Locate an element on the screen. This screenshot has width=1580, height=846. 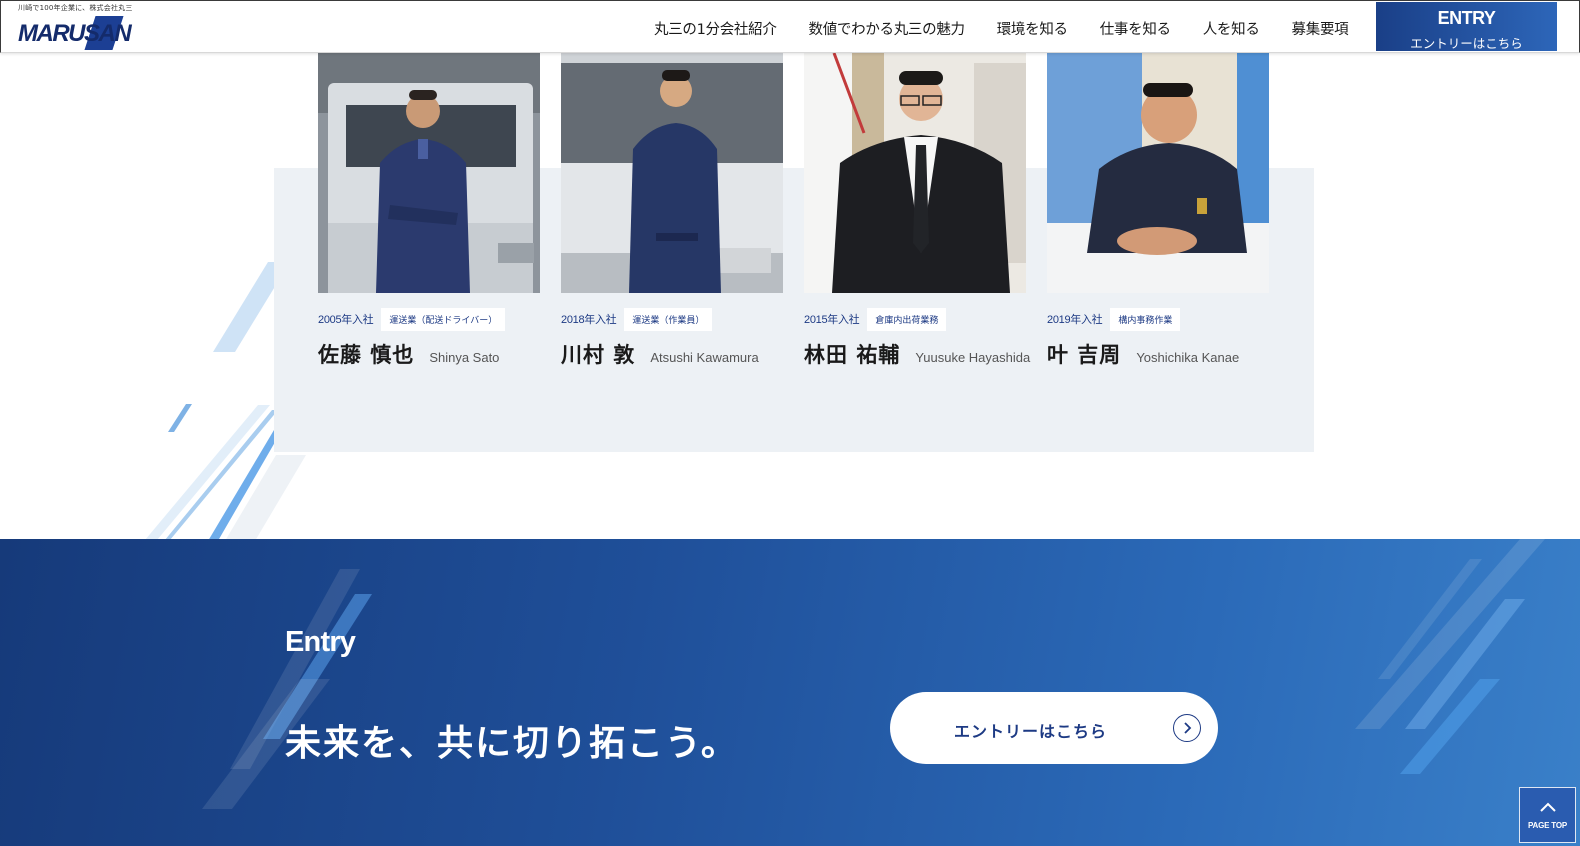
staff-name-ja: 林田 祐輔 is located at coordinates (852, 355).